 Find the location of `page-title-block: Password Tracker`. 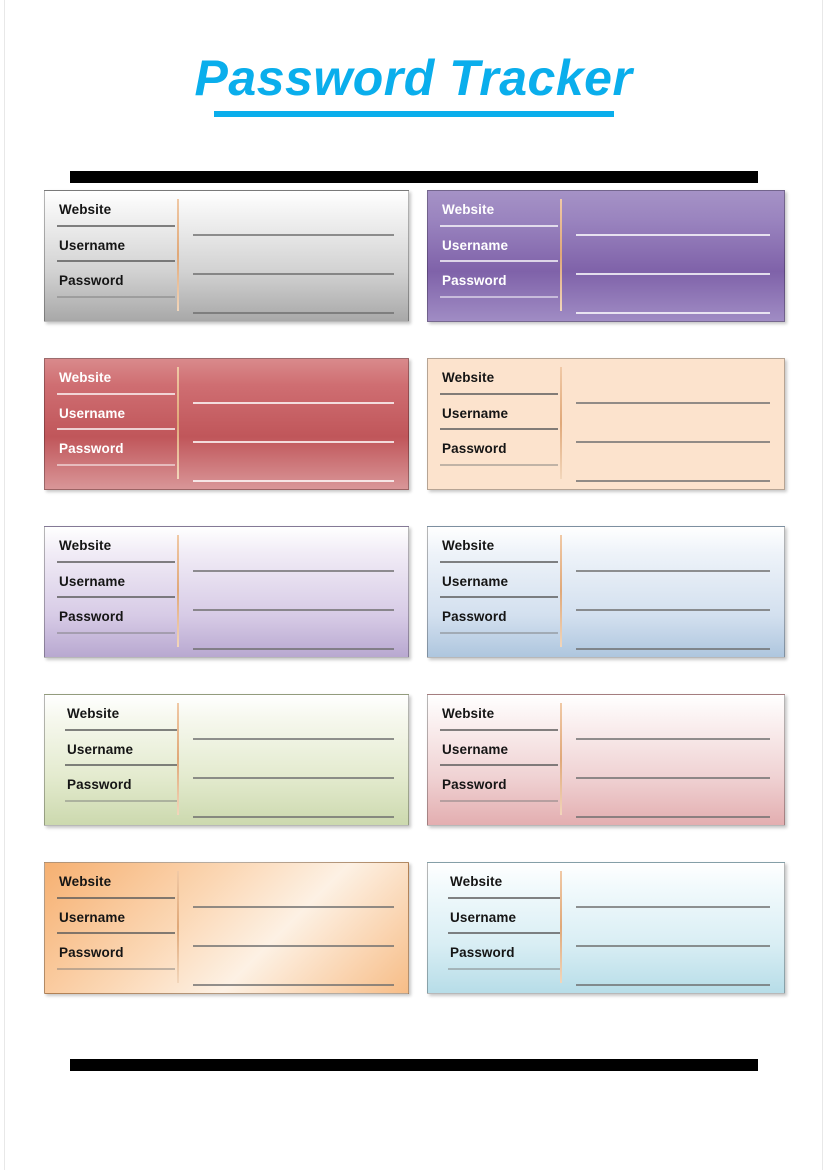

page-title-block: Password Tracker is located at coordinates (413, 84).